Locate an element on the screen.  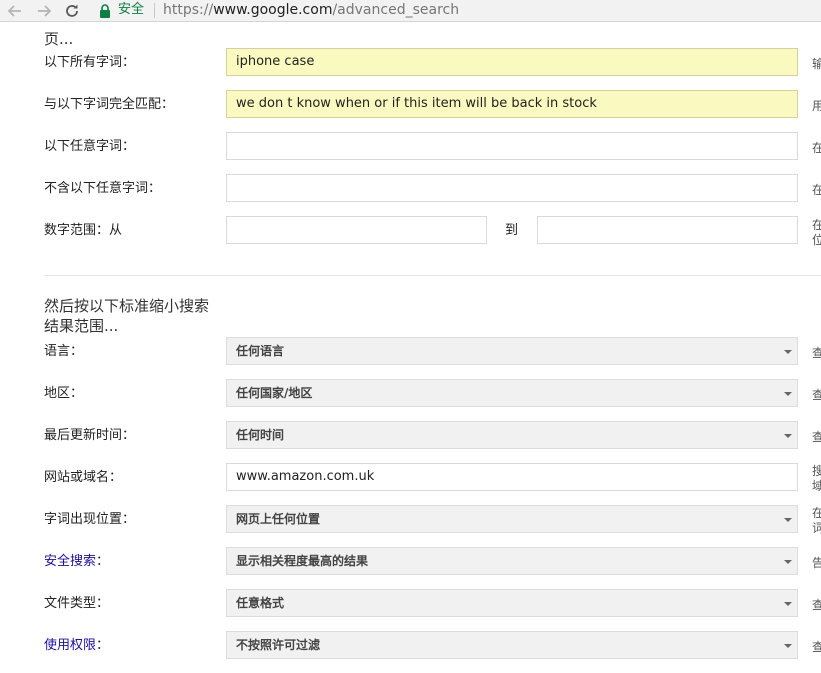
number-range-hint-1: 在 is located at coordinates (816, 225).